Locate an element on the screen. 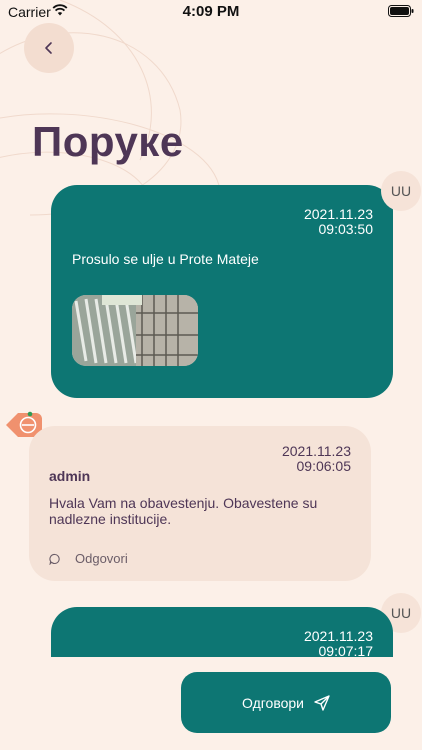 The image size is (422, 750). reply-button: Одговори is located at coordinates (286, 702).